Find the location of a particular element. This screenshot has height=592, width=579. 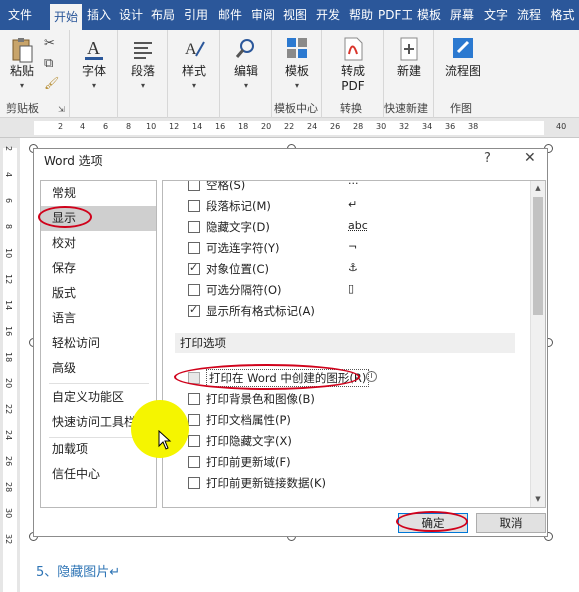

tab-format: 格式 is located at coordinates (562, 15).